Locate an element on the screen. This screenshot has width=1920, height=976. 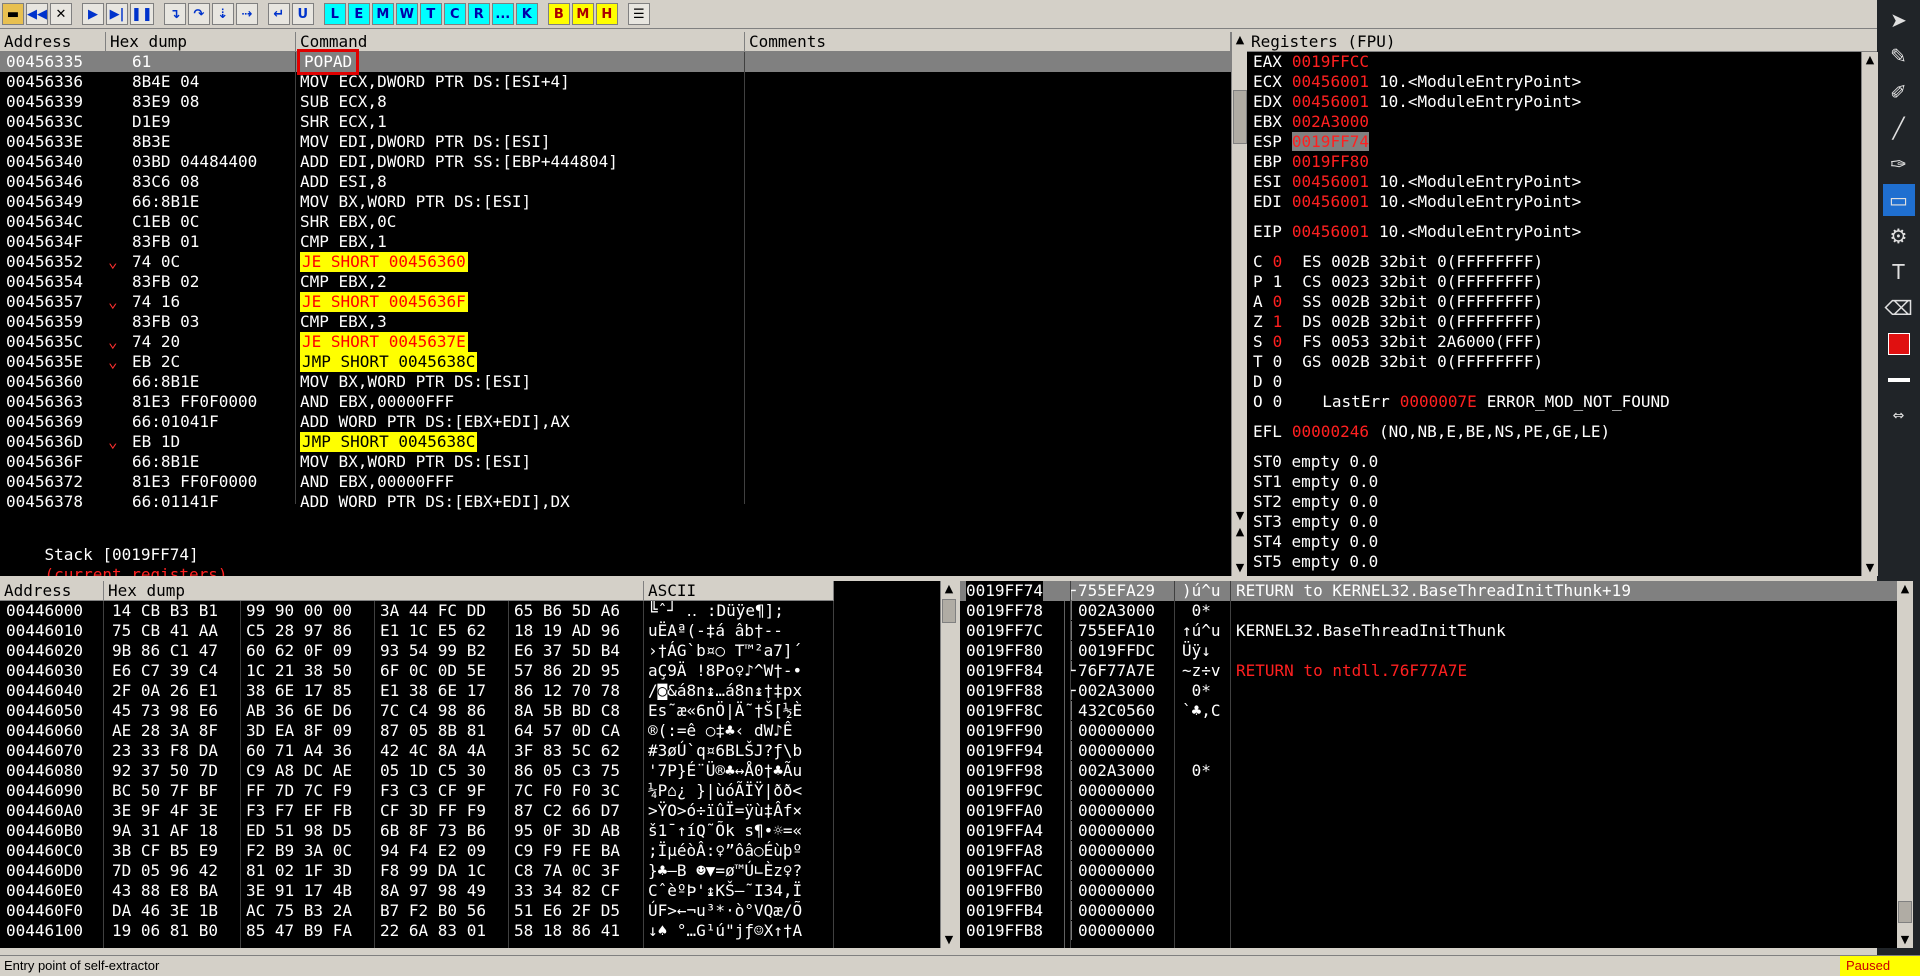
dump-scrollbar: ▲ ▼ is located at coordinates (948, 764).